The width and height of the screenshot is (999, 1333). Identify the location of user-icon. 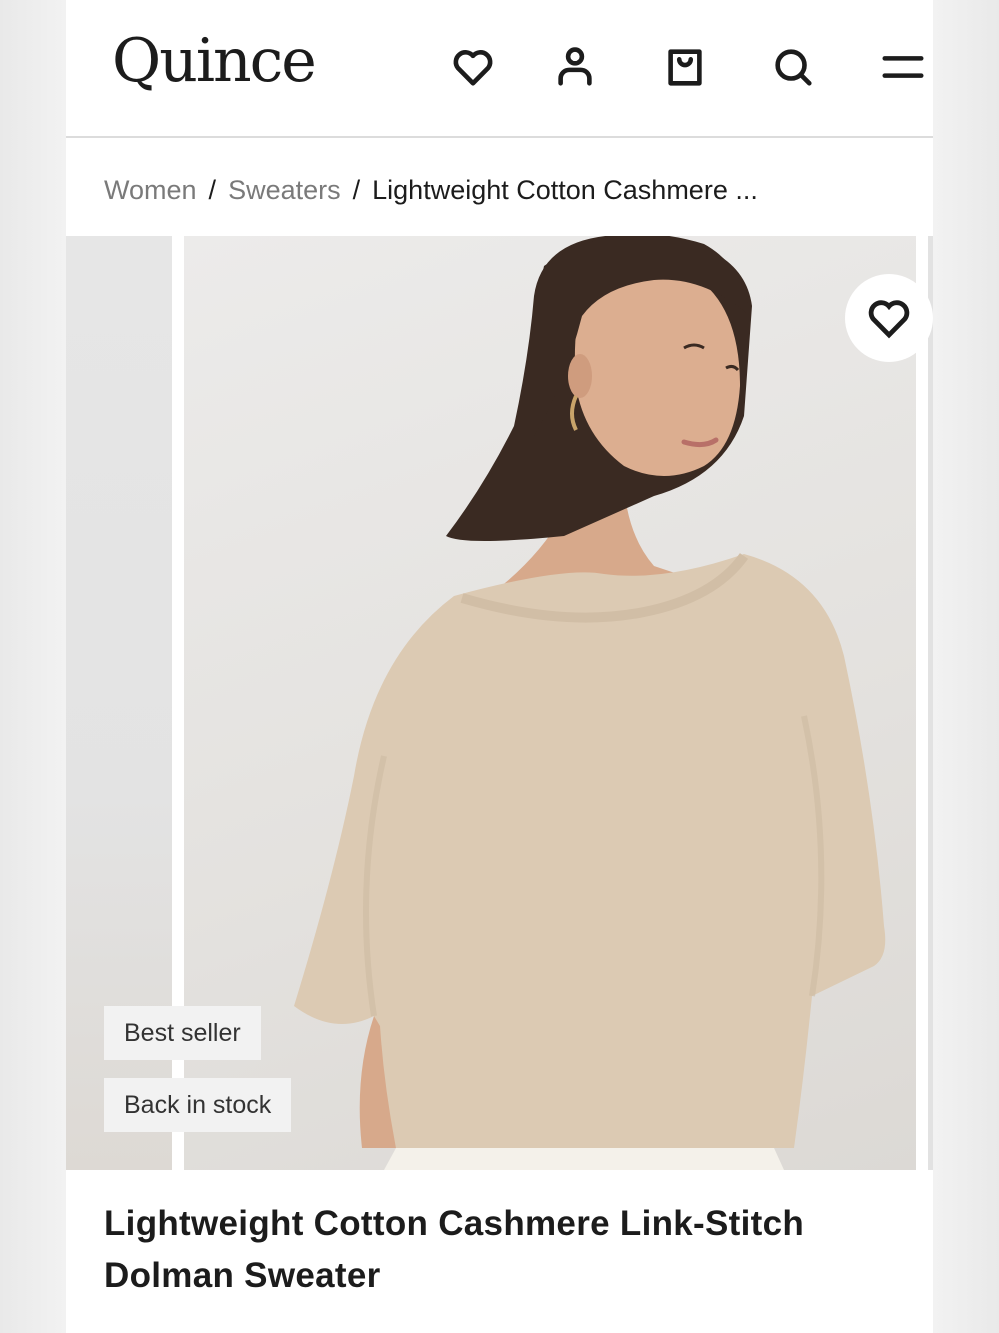
(575, 66).